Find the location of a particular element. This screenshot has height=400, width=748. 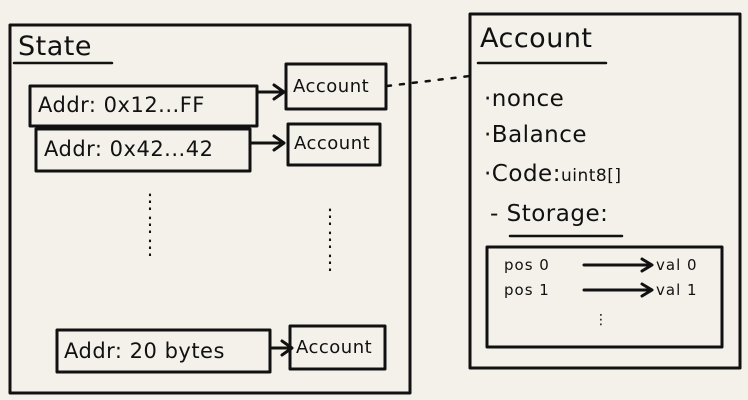

account-label-1: Account is located at coordinates (331, 86).